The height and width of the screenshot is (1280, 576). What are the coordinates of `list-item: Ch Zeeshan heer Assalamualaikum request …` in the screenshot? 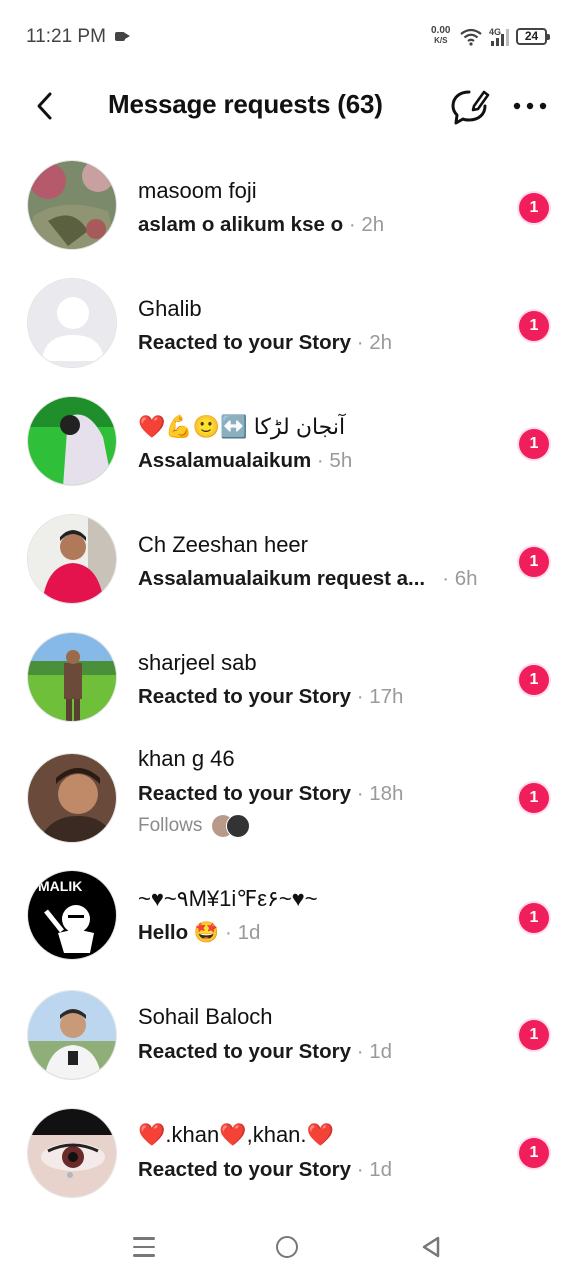 It's located at (288, 553).